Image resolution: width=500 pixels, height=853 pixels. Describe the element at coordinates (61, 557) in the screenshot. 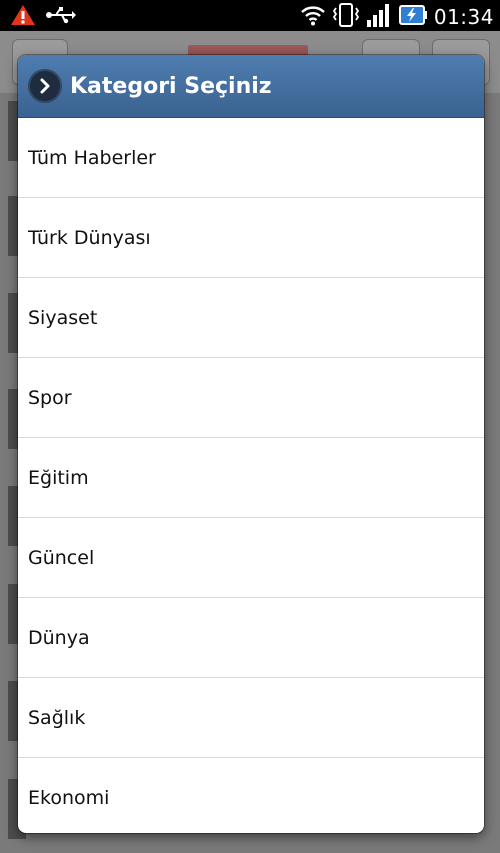

I see `category-label: Güncel` at that location.